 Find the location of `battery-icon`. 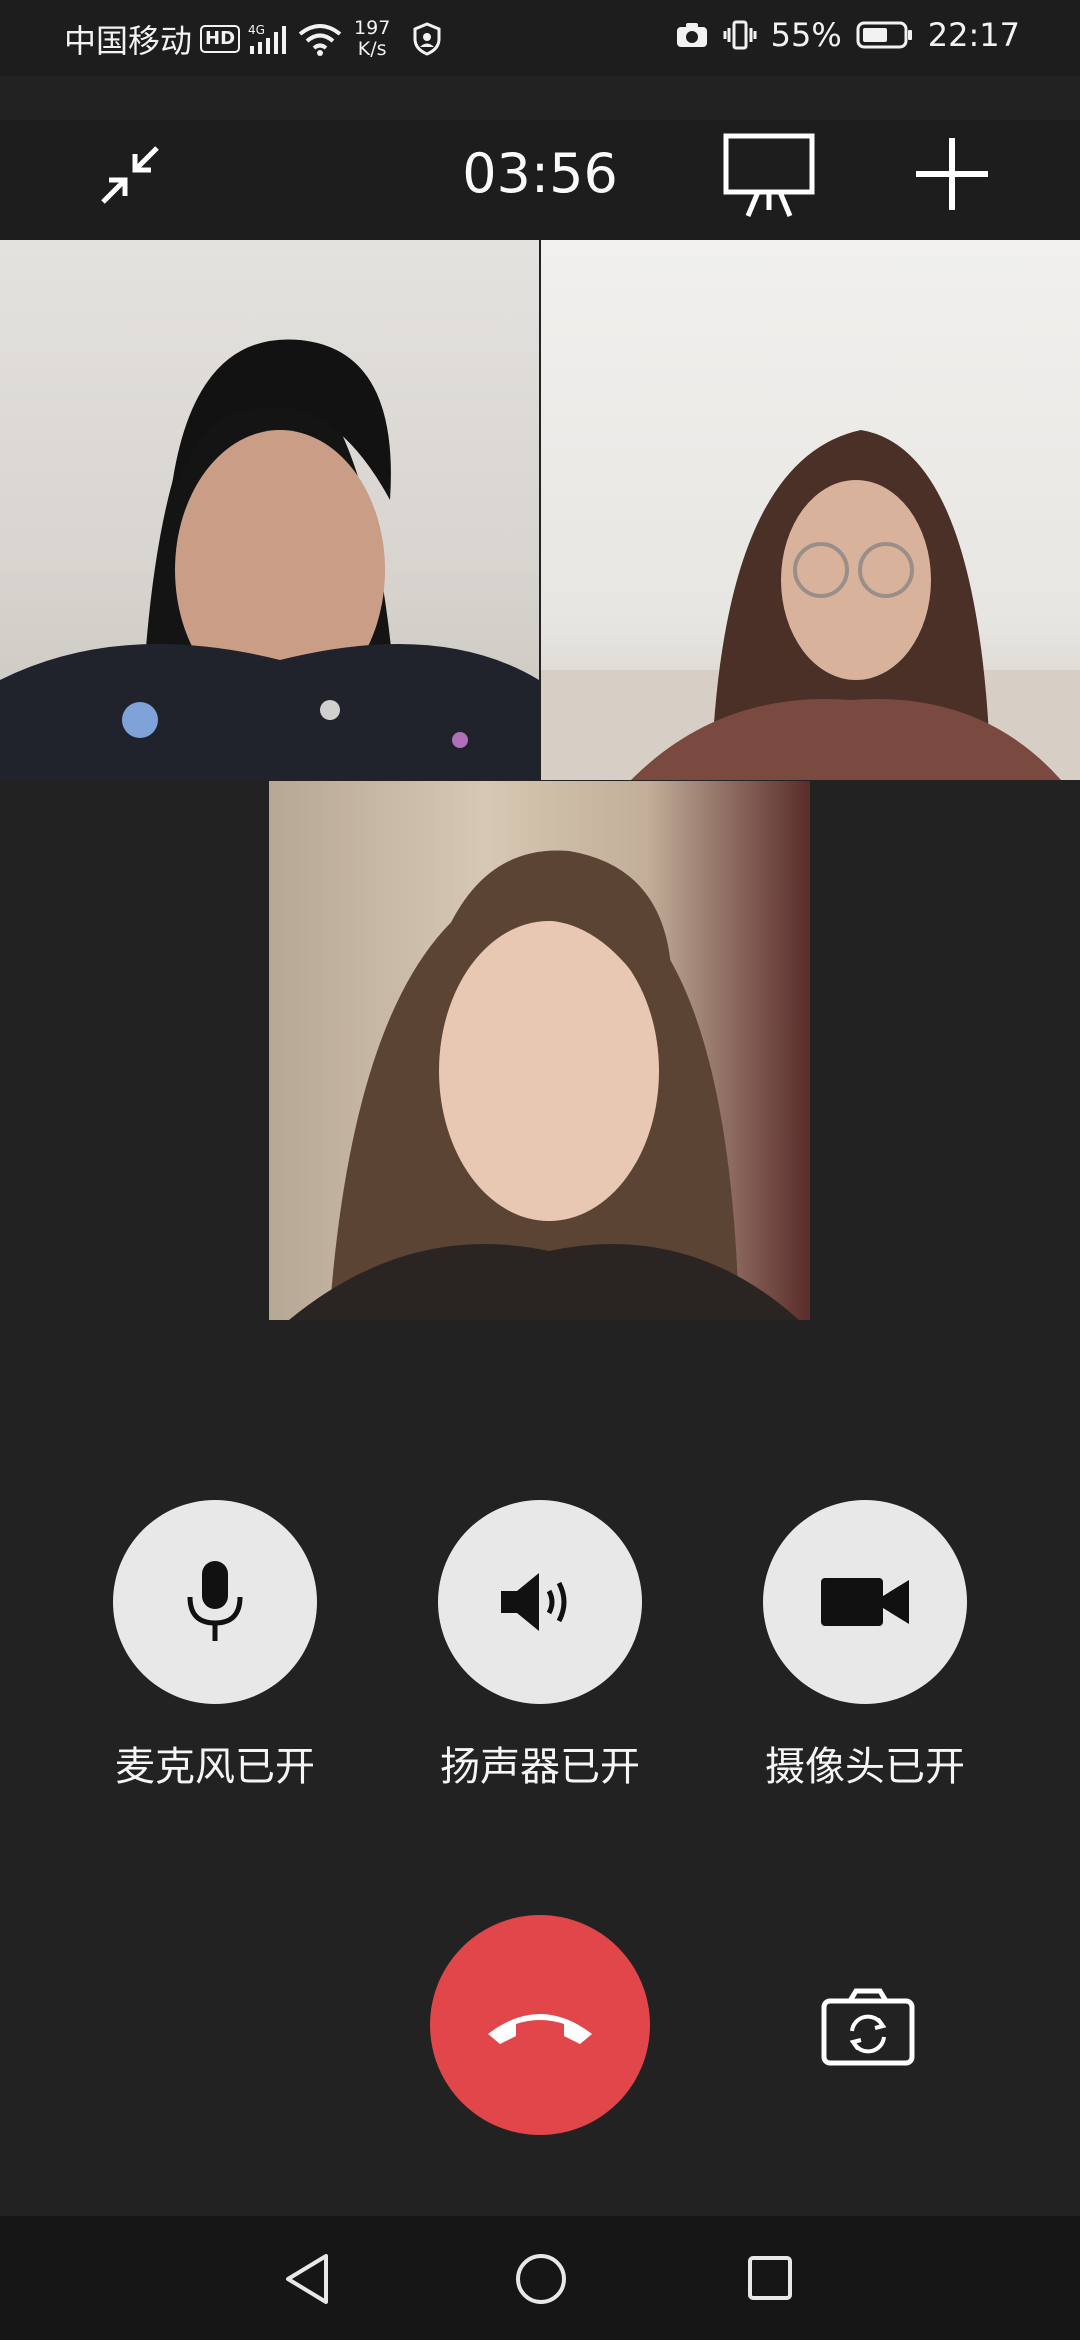

battery-icon is located at coordinates (884, 35).